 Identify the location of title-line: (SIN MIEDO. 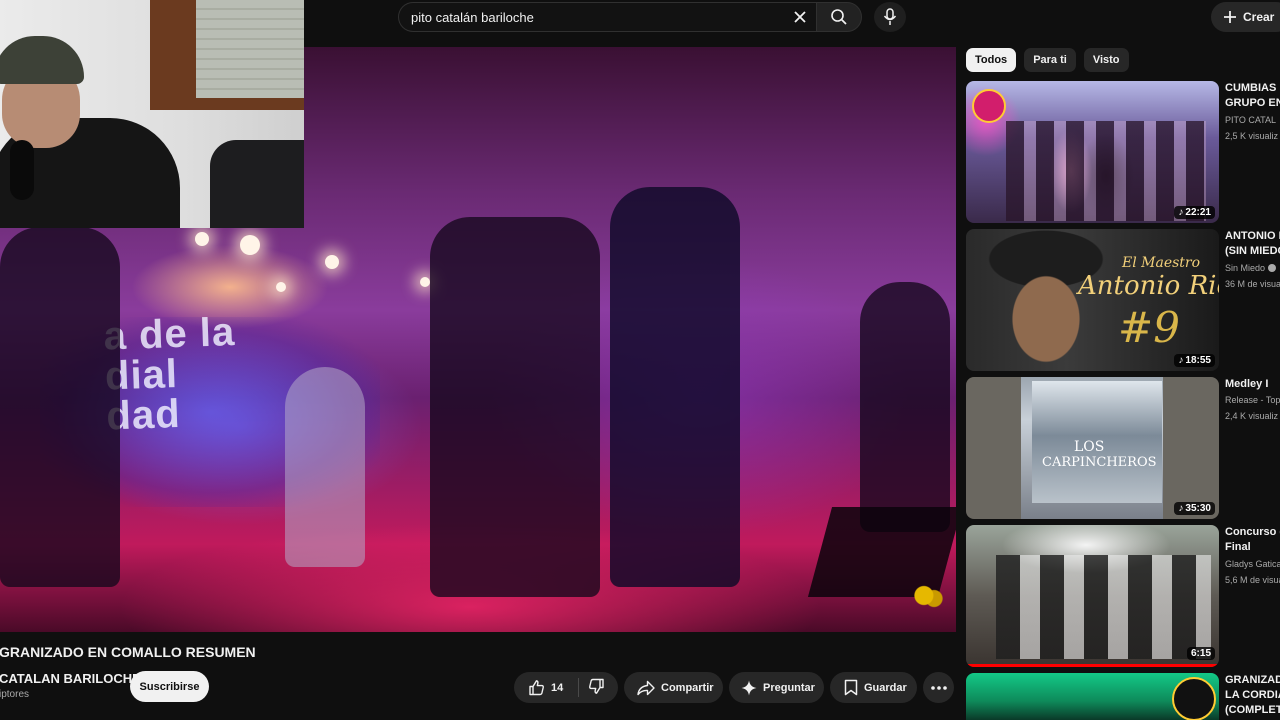
(1252, 251).